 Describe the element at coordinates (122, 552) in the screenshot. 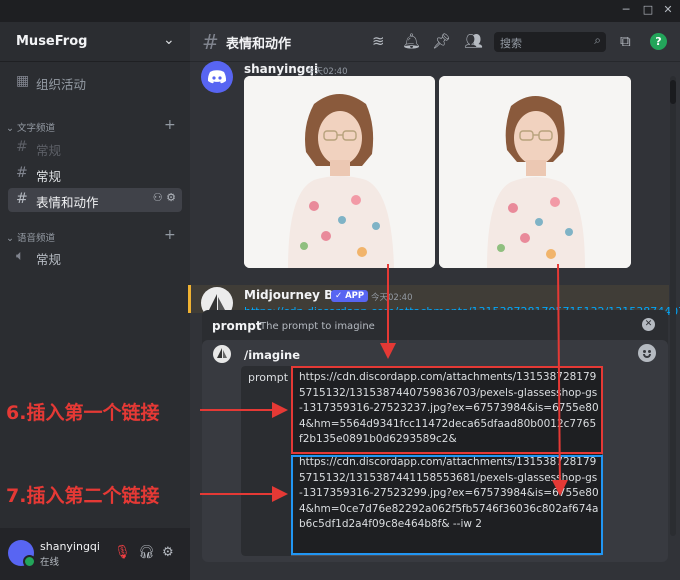

I see `mute-mic-icon: 🎙︎` at that location.